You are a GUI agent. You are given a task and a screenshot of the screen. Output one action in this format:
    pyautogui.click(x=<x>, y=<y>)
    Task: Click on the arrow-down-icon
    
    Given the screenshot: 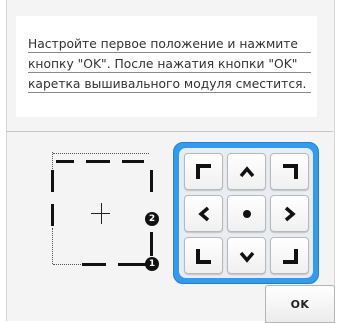 What is the action you would take?
    pyautogui.click(x=246, y=257)
    